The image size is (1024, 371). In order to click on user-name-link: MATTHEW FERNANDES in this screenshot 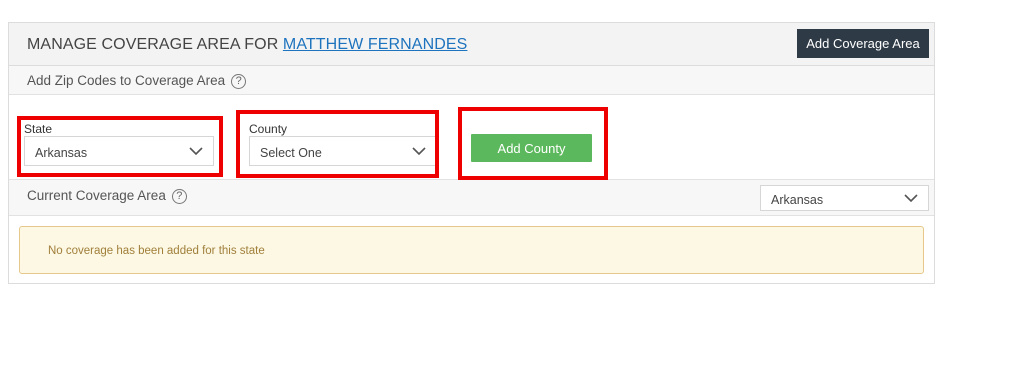, I will do `click(375, 44)`.